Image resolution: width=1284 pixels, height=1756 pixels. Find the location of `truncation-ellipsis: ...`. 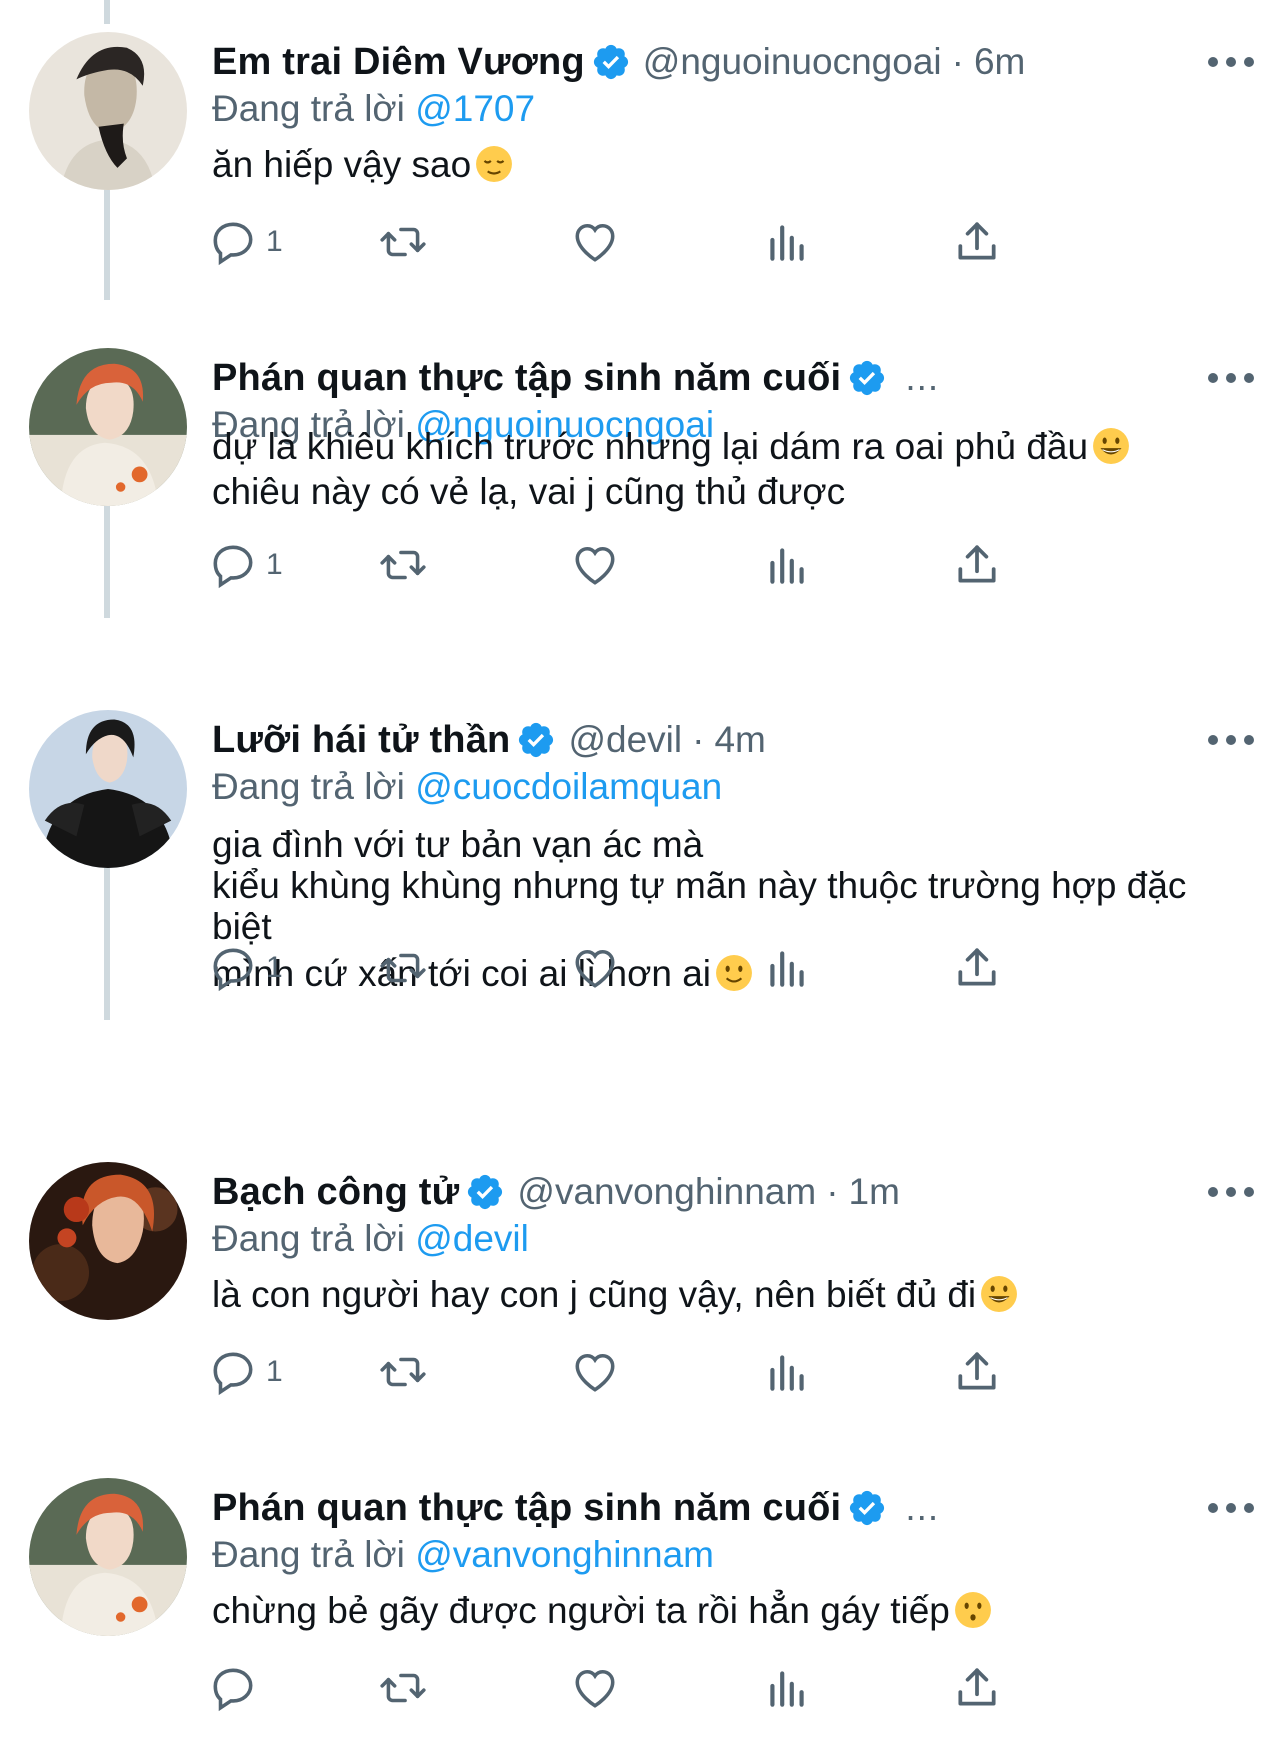

truncation-ellipsis: ... is located at coordinates (922, 1507).